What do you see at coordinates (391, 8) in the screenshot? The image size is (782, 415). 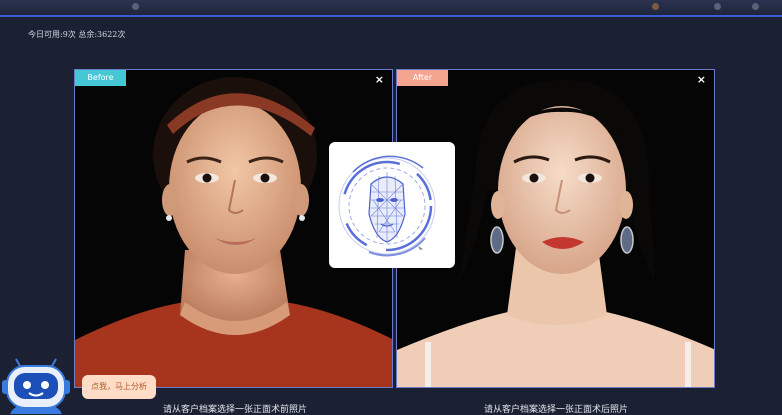 I see `title-bar` at bounding box center [391, 8].